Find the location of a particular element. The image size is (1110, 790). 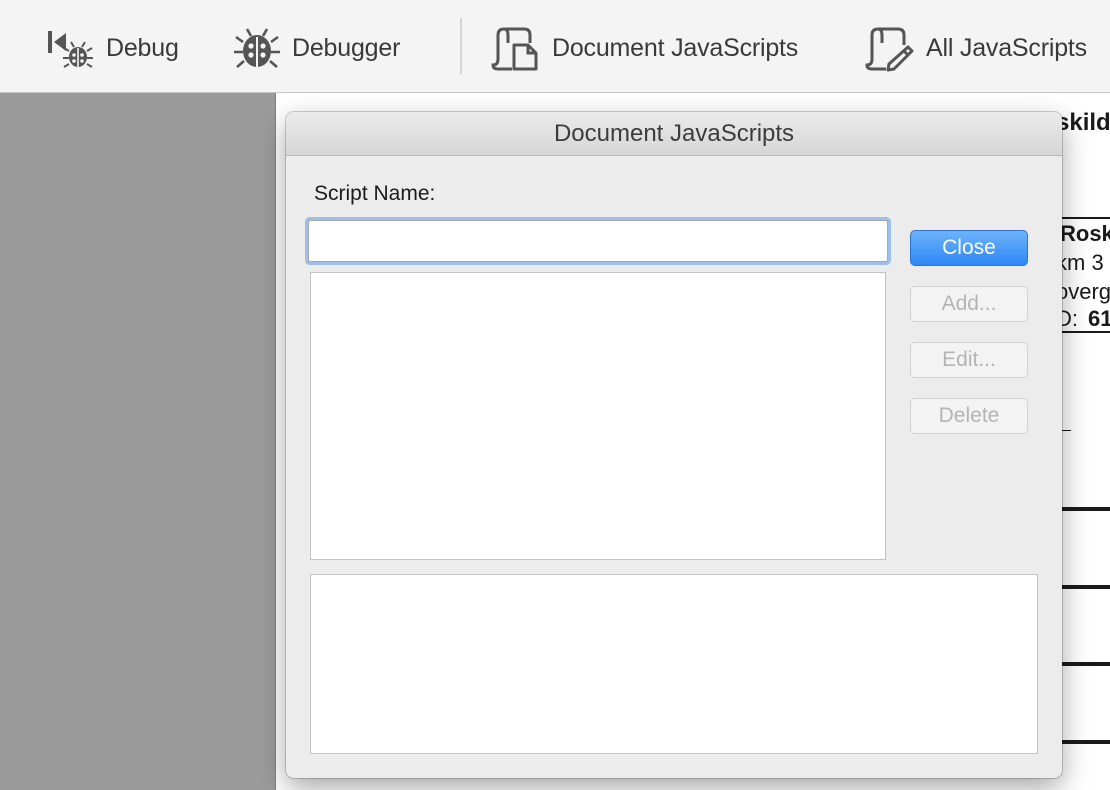

doc-fragment: 61 is located at coordinates (1099, 318).